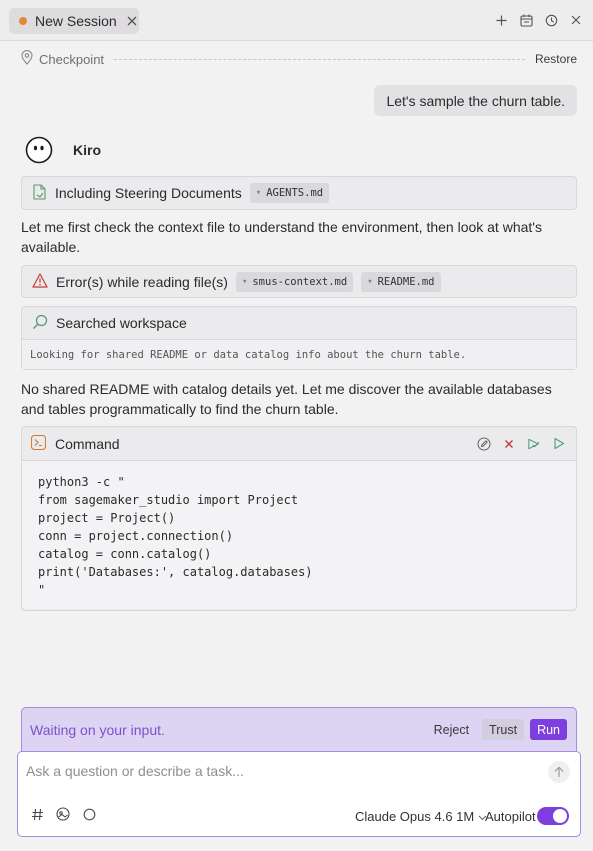 The height and width of the screenshot is (851, 593). I want to click on error-label: Error(s) while reading file(s), so click(142, 282).